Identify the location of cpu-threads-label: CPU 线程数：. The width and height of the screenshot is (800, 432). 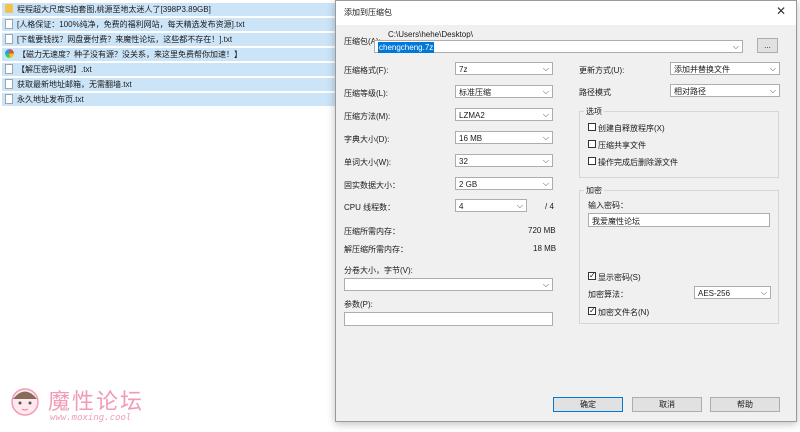
(370, 207).